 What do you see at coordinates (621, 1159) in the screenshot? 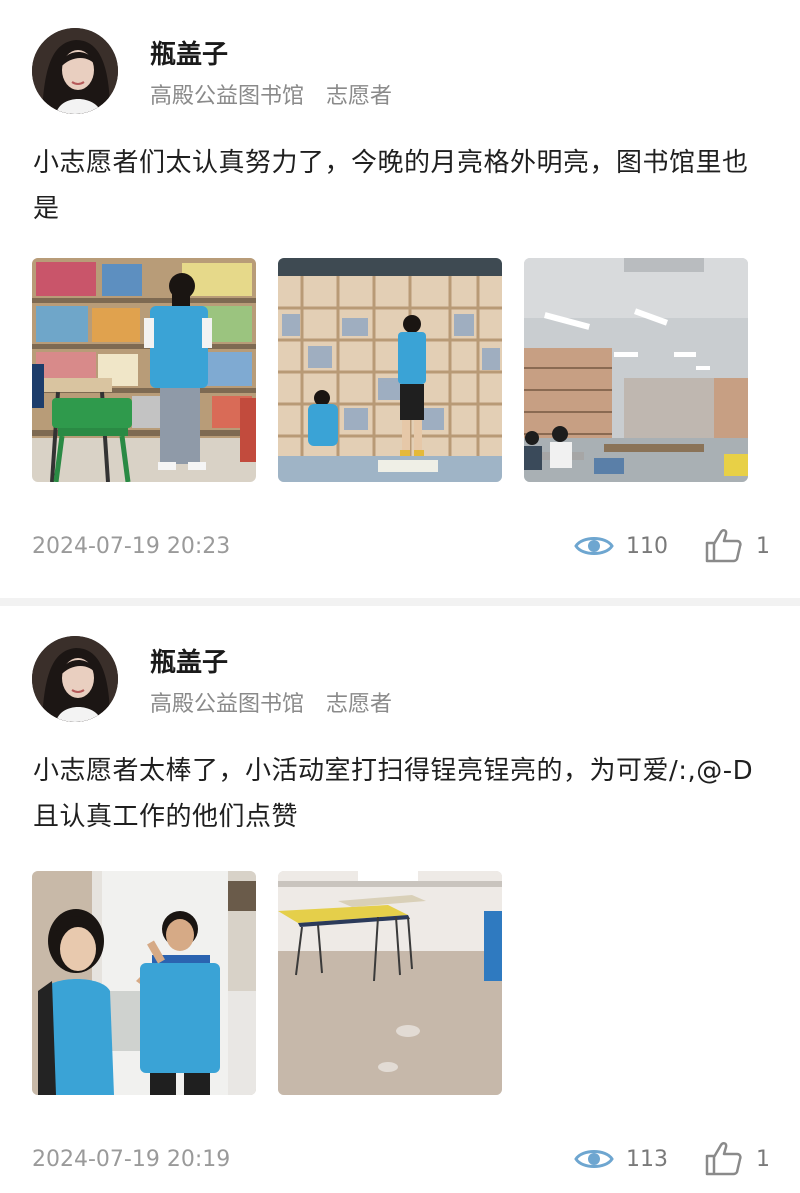
I see `view-count: 113` at bounding box center [621, 1159].